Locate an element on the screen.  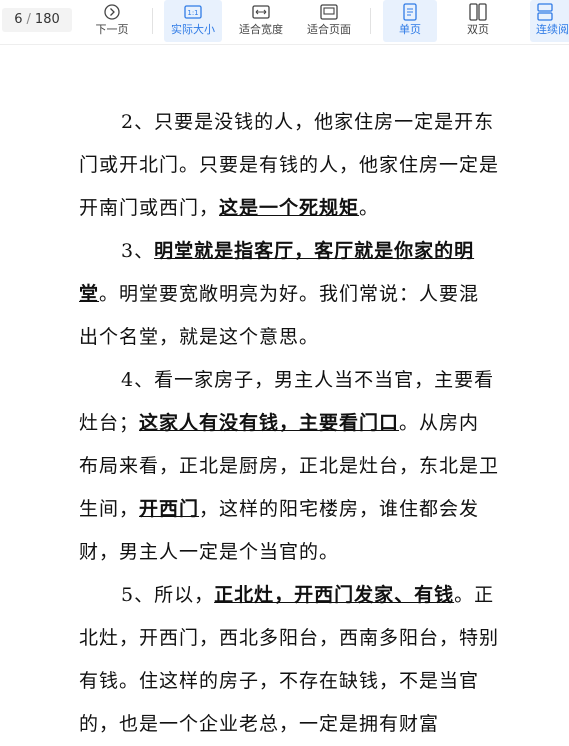
paragraph-text: 。明堂要宽敞明亮为好。我们常说：人要混出个名堂，就是这个意思。 is located at coordinates (279, 315).